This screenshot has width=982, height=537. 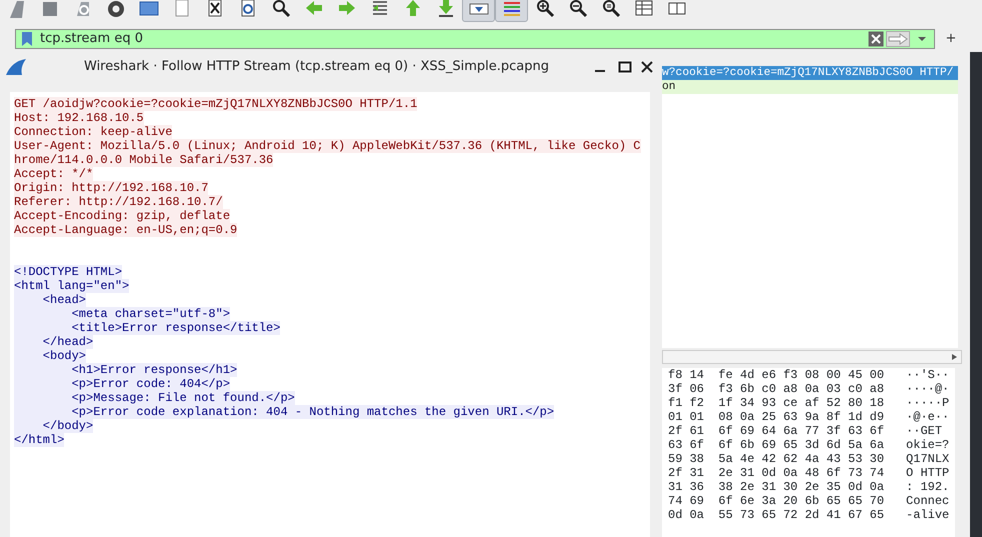 What do you see at coordinates (776, 417) in the screenshot?
I see `hex-bytes: 01 01 08 0a 25 63 9a 8f 1d d9` at bounding box center [776, 417].